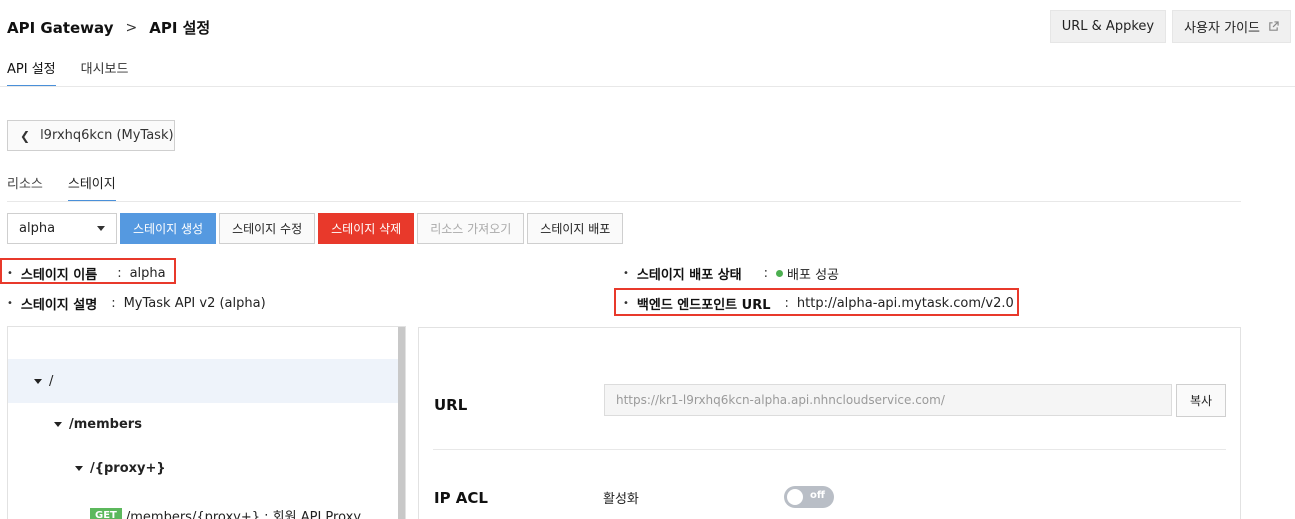 The image size is (1295, 519). I want to click on deploy-status-value: 배포 성공, so click(813, 275).